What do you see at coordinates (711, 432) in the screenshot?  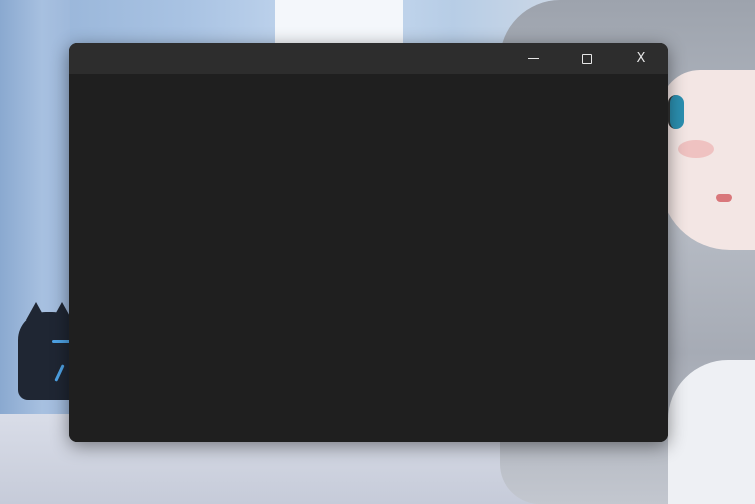 I see `character-sleeve` at bounding box center [711, 432].